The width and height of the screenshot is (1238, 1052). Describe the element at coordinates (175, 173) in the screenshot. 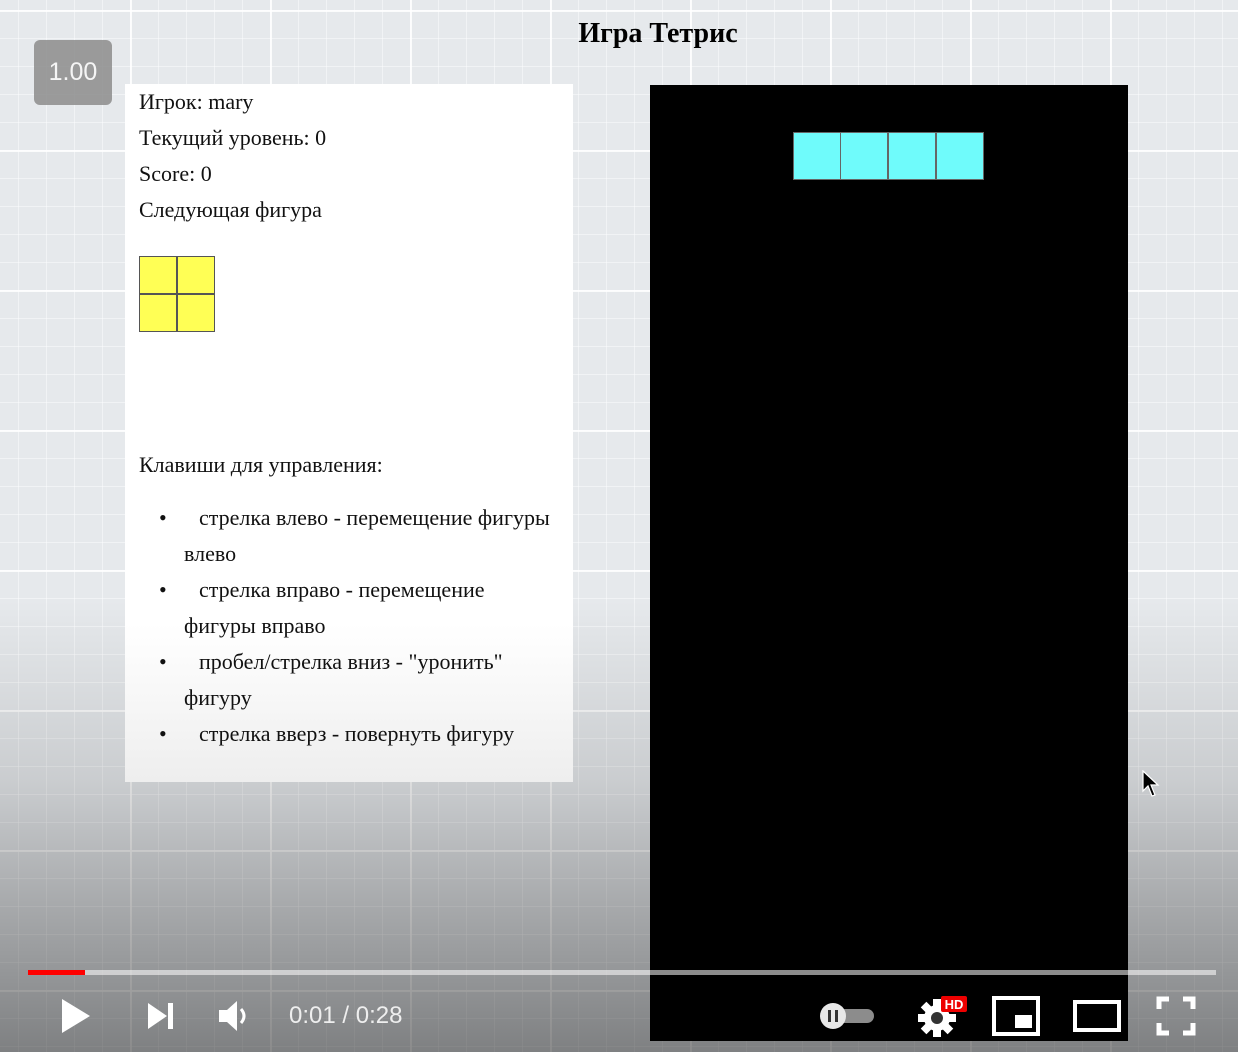

I see `score: Score: 0` at that location.